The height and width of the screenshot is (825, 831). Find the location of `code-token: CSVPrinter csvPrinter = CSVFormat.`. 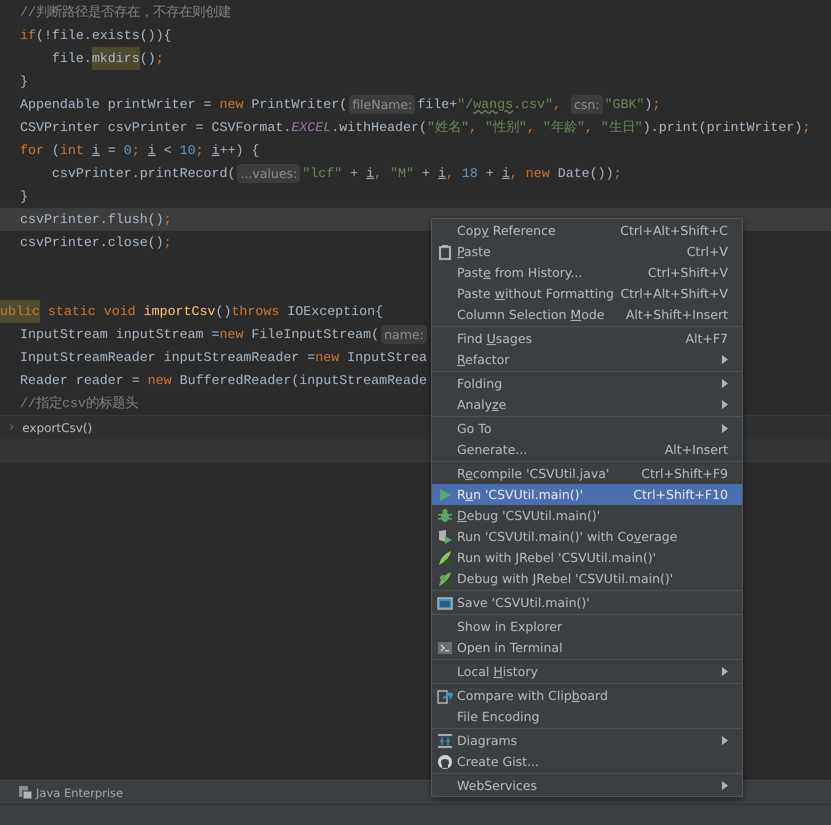

code-token: CSVPrinter csvPrinter = CSVFormat. is located at coordinates (156, 128).